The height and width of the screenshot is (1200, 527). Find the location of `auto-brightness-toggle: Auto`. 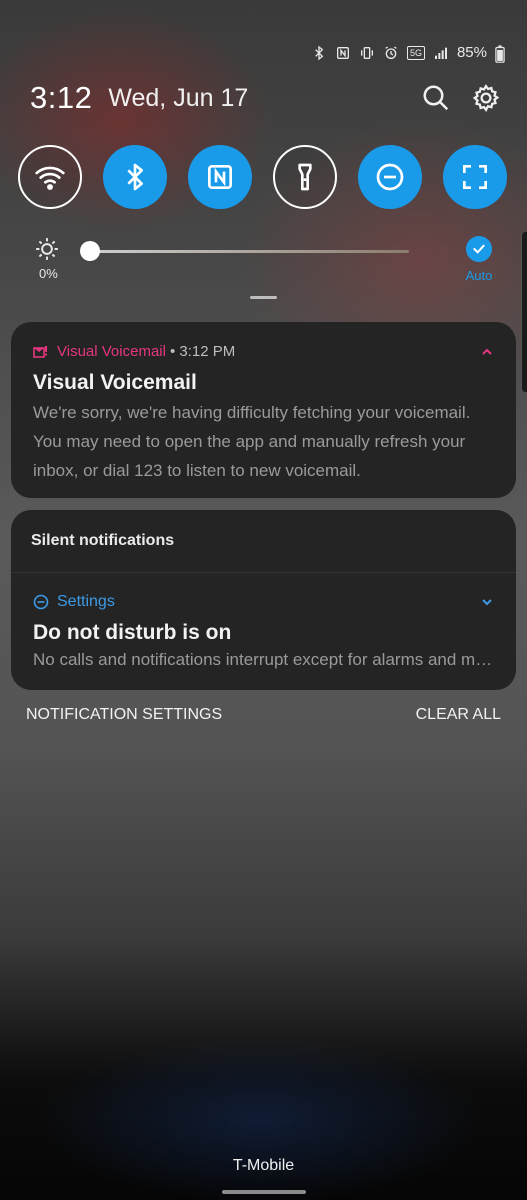

auto-brightness-toggle: Auto is located at coordinates (479, 259).